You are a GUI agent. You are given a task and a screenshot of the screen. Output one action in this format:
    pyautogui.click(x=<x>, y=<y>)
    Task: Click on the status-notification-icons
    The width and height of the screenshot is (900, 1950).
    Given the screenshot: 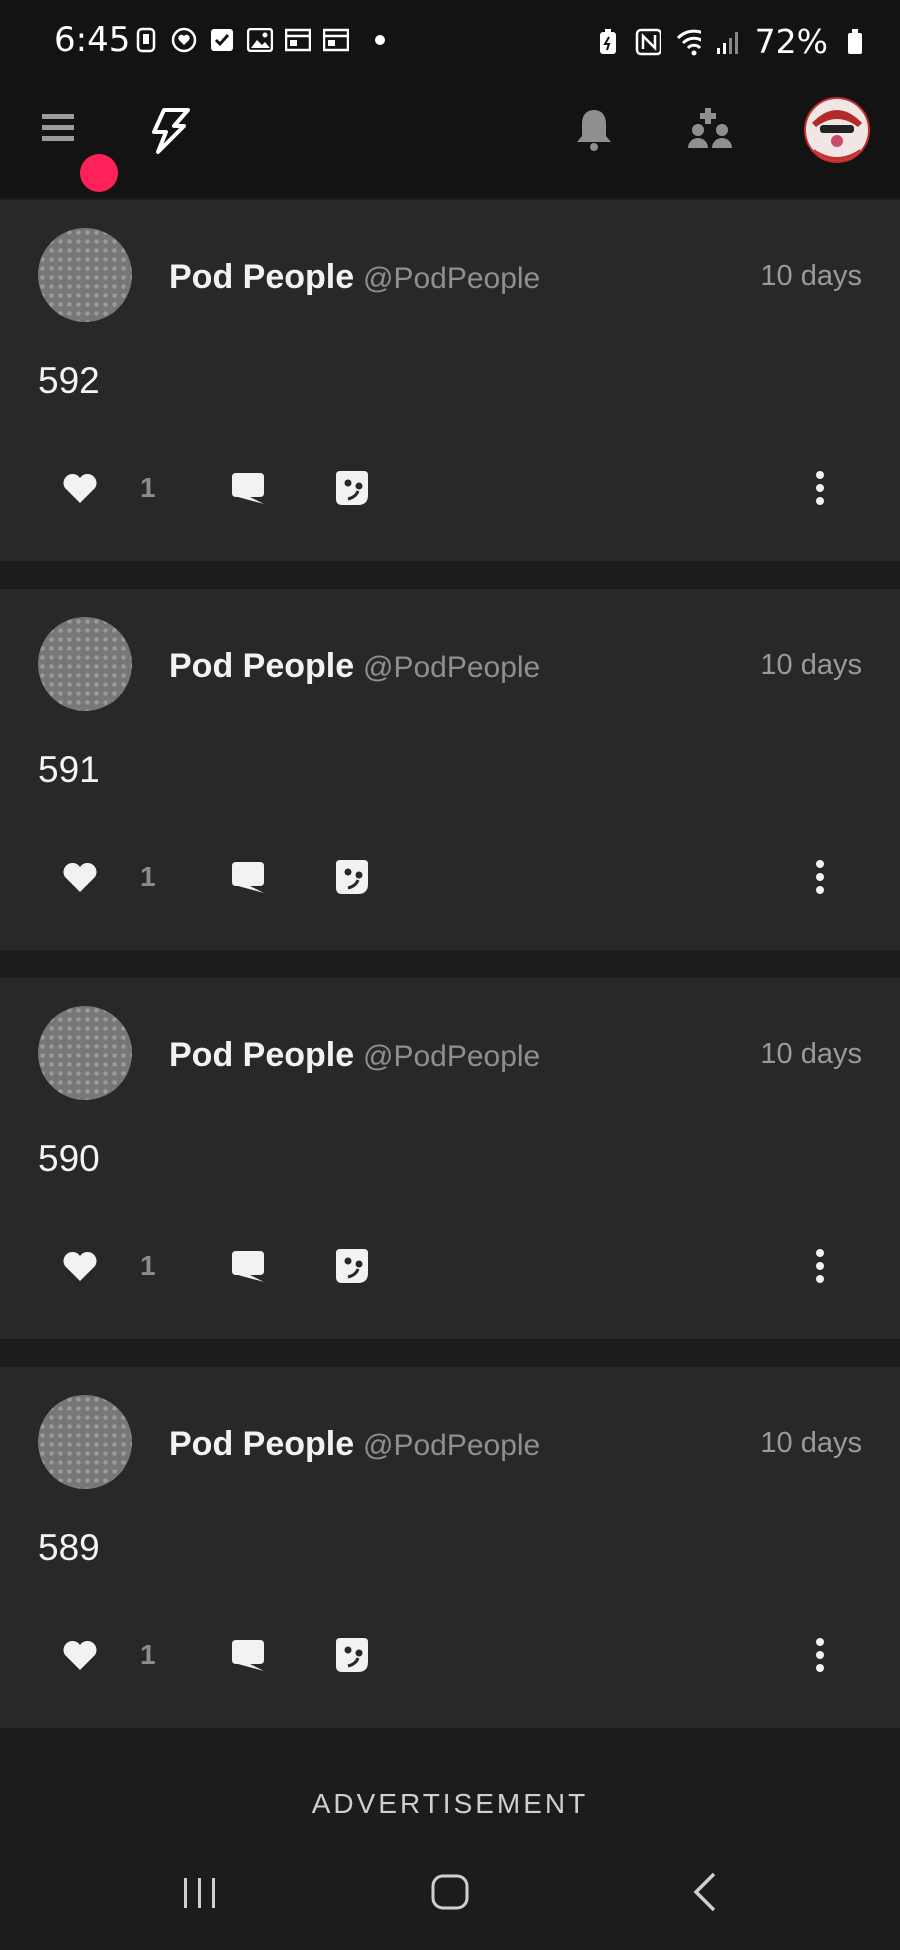 What is the action you would take?
    pyautogui.click(x=259, y=40)
    